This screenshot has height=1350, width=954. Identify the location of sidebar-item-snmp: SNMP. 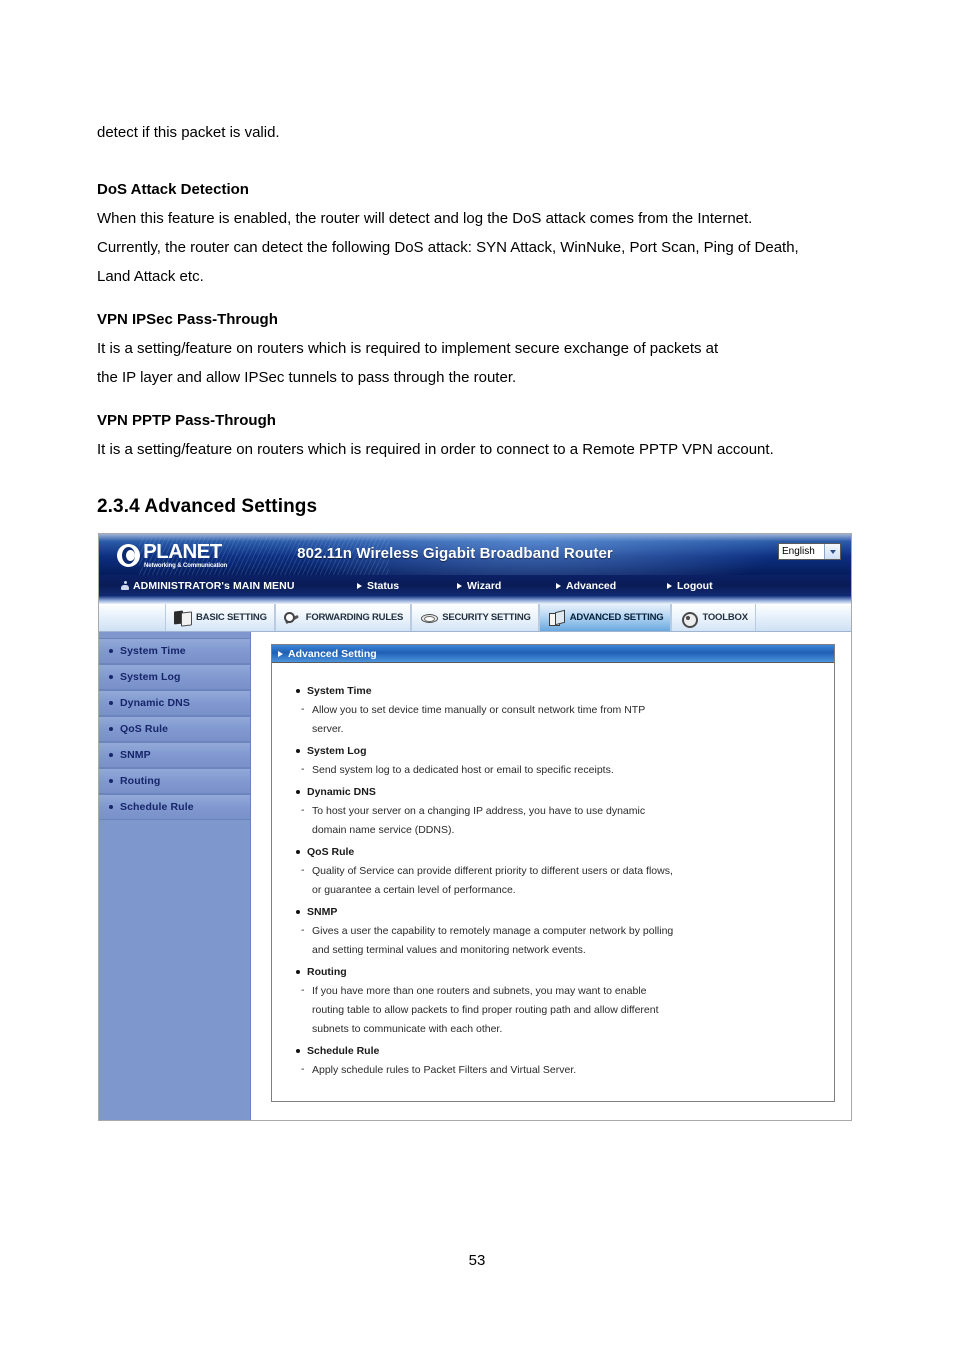
(174, 755).